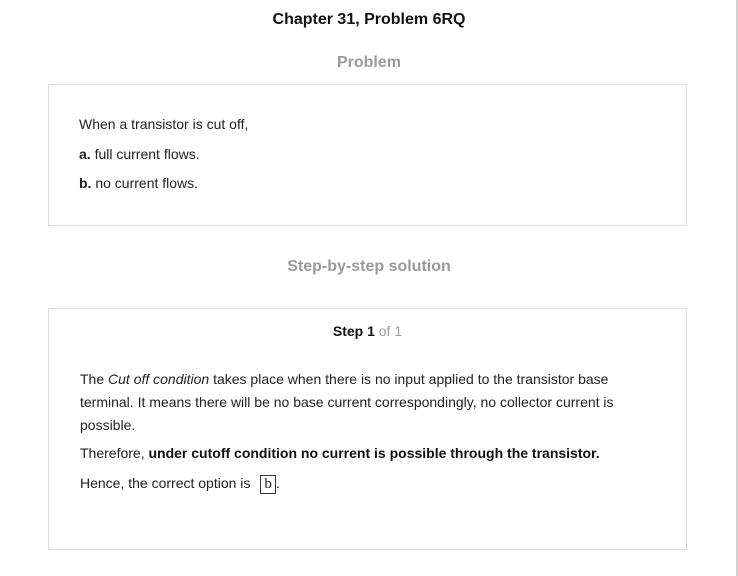 This screenshot has height=576, width=738. Describe the element at coordinates (360, 483) in the screenshot. I see `solution-paragraph-3: Hence, the correct option is b.` at that location.